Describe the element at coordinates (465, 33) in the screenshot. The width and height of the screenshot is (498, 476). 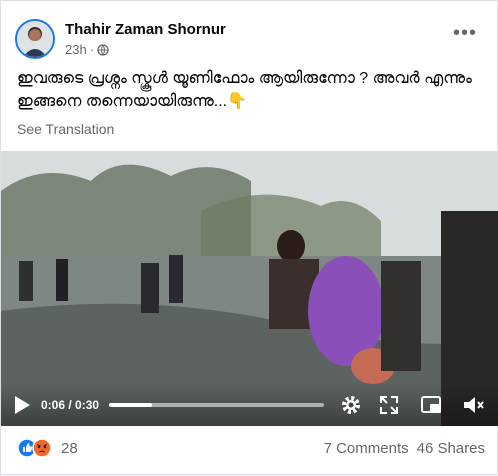
I see `more-horizontal-icon: •••` at that location.